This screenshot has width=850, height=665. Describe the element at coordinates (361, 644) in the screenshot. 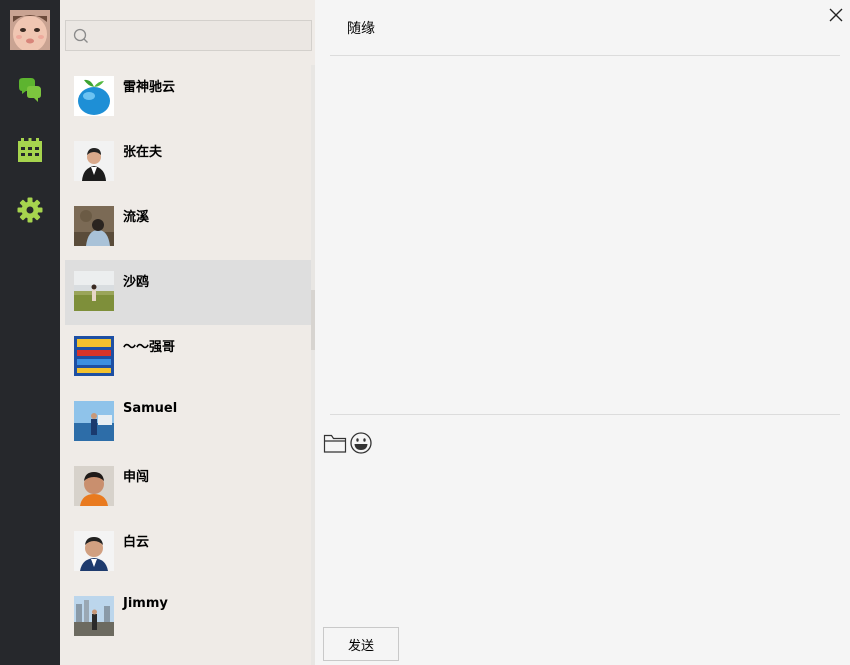

I see `send-button: 发送` at that location.